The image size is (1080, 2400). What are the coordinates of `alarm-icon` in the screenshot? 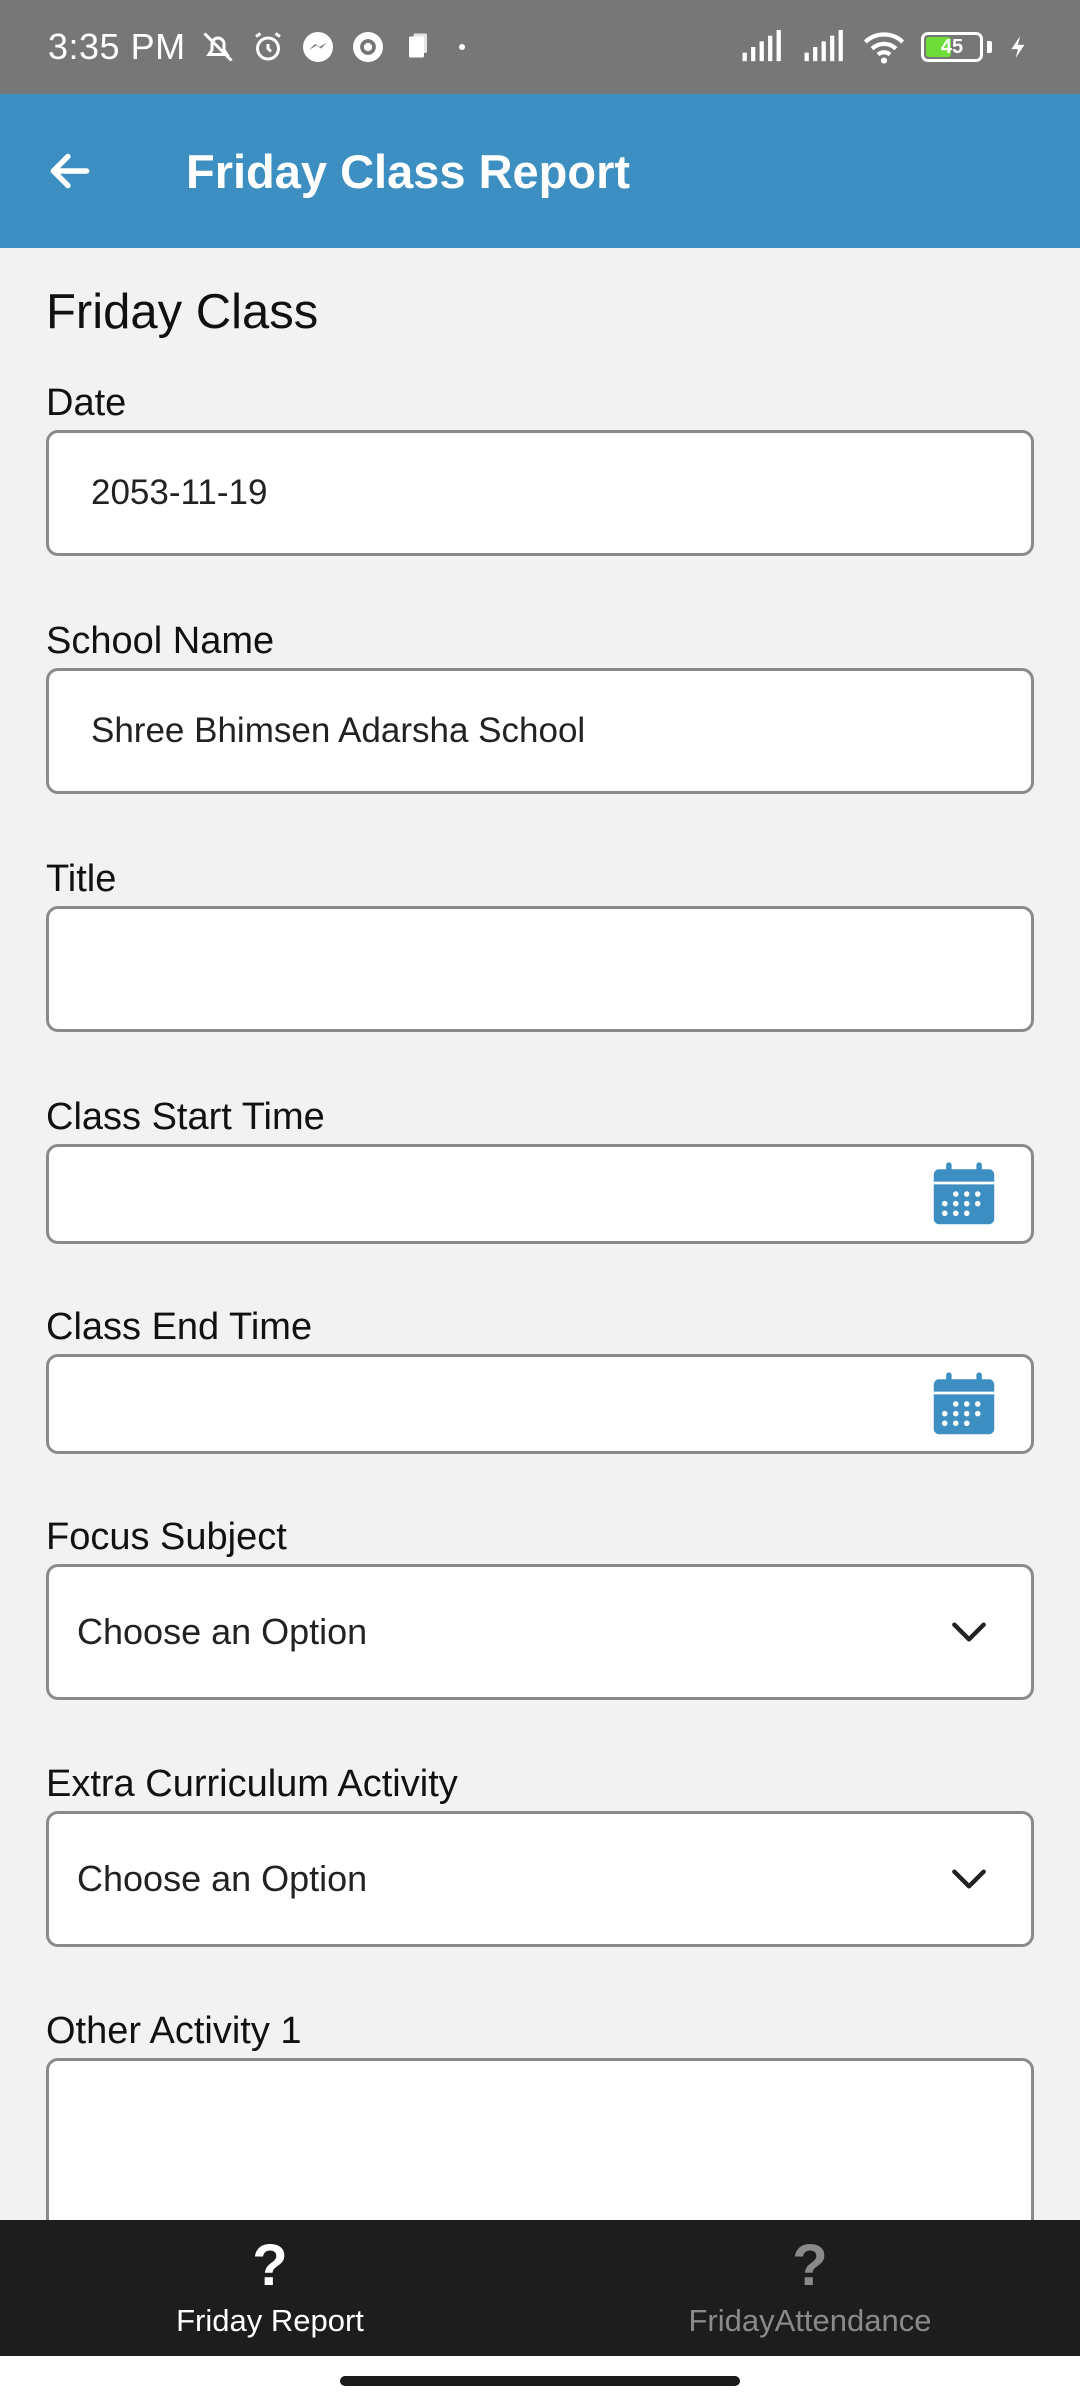 It's located at (267, 46).